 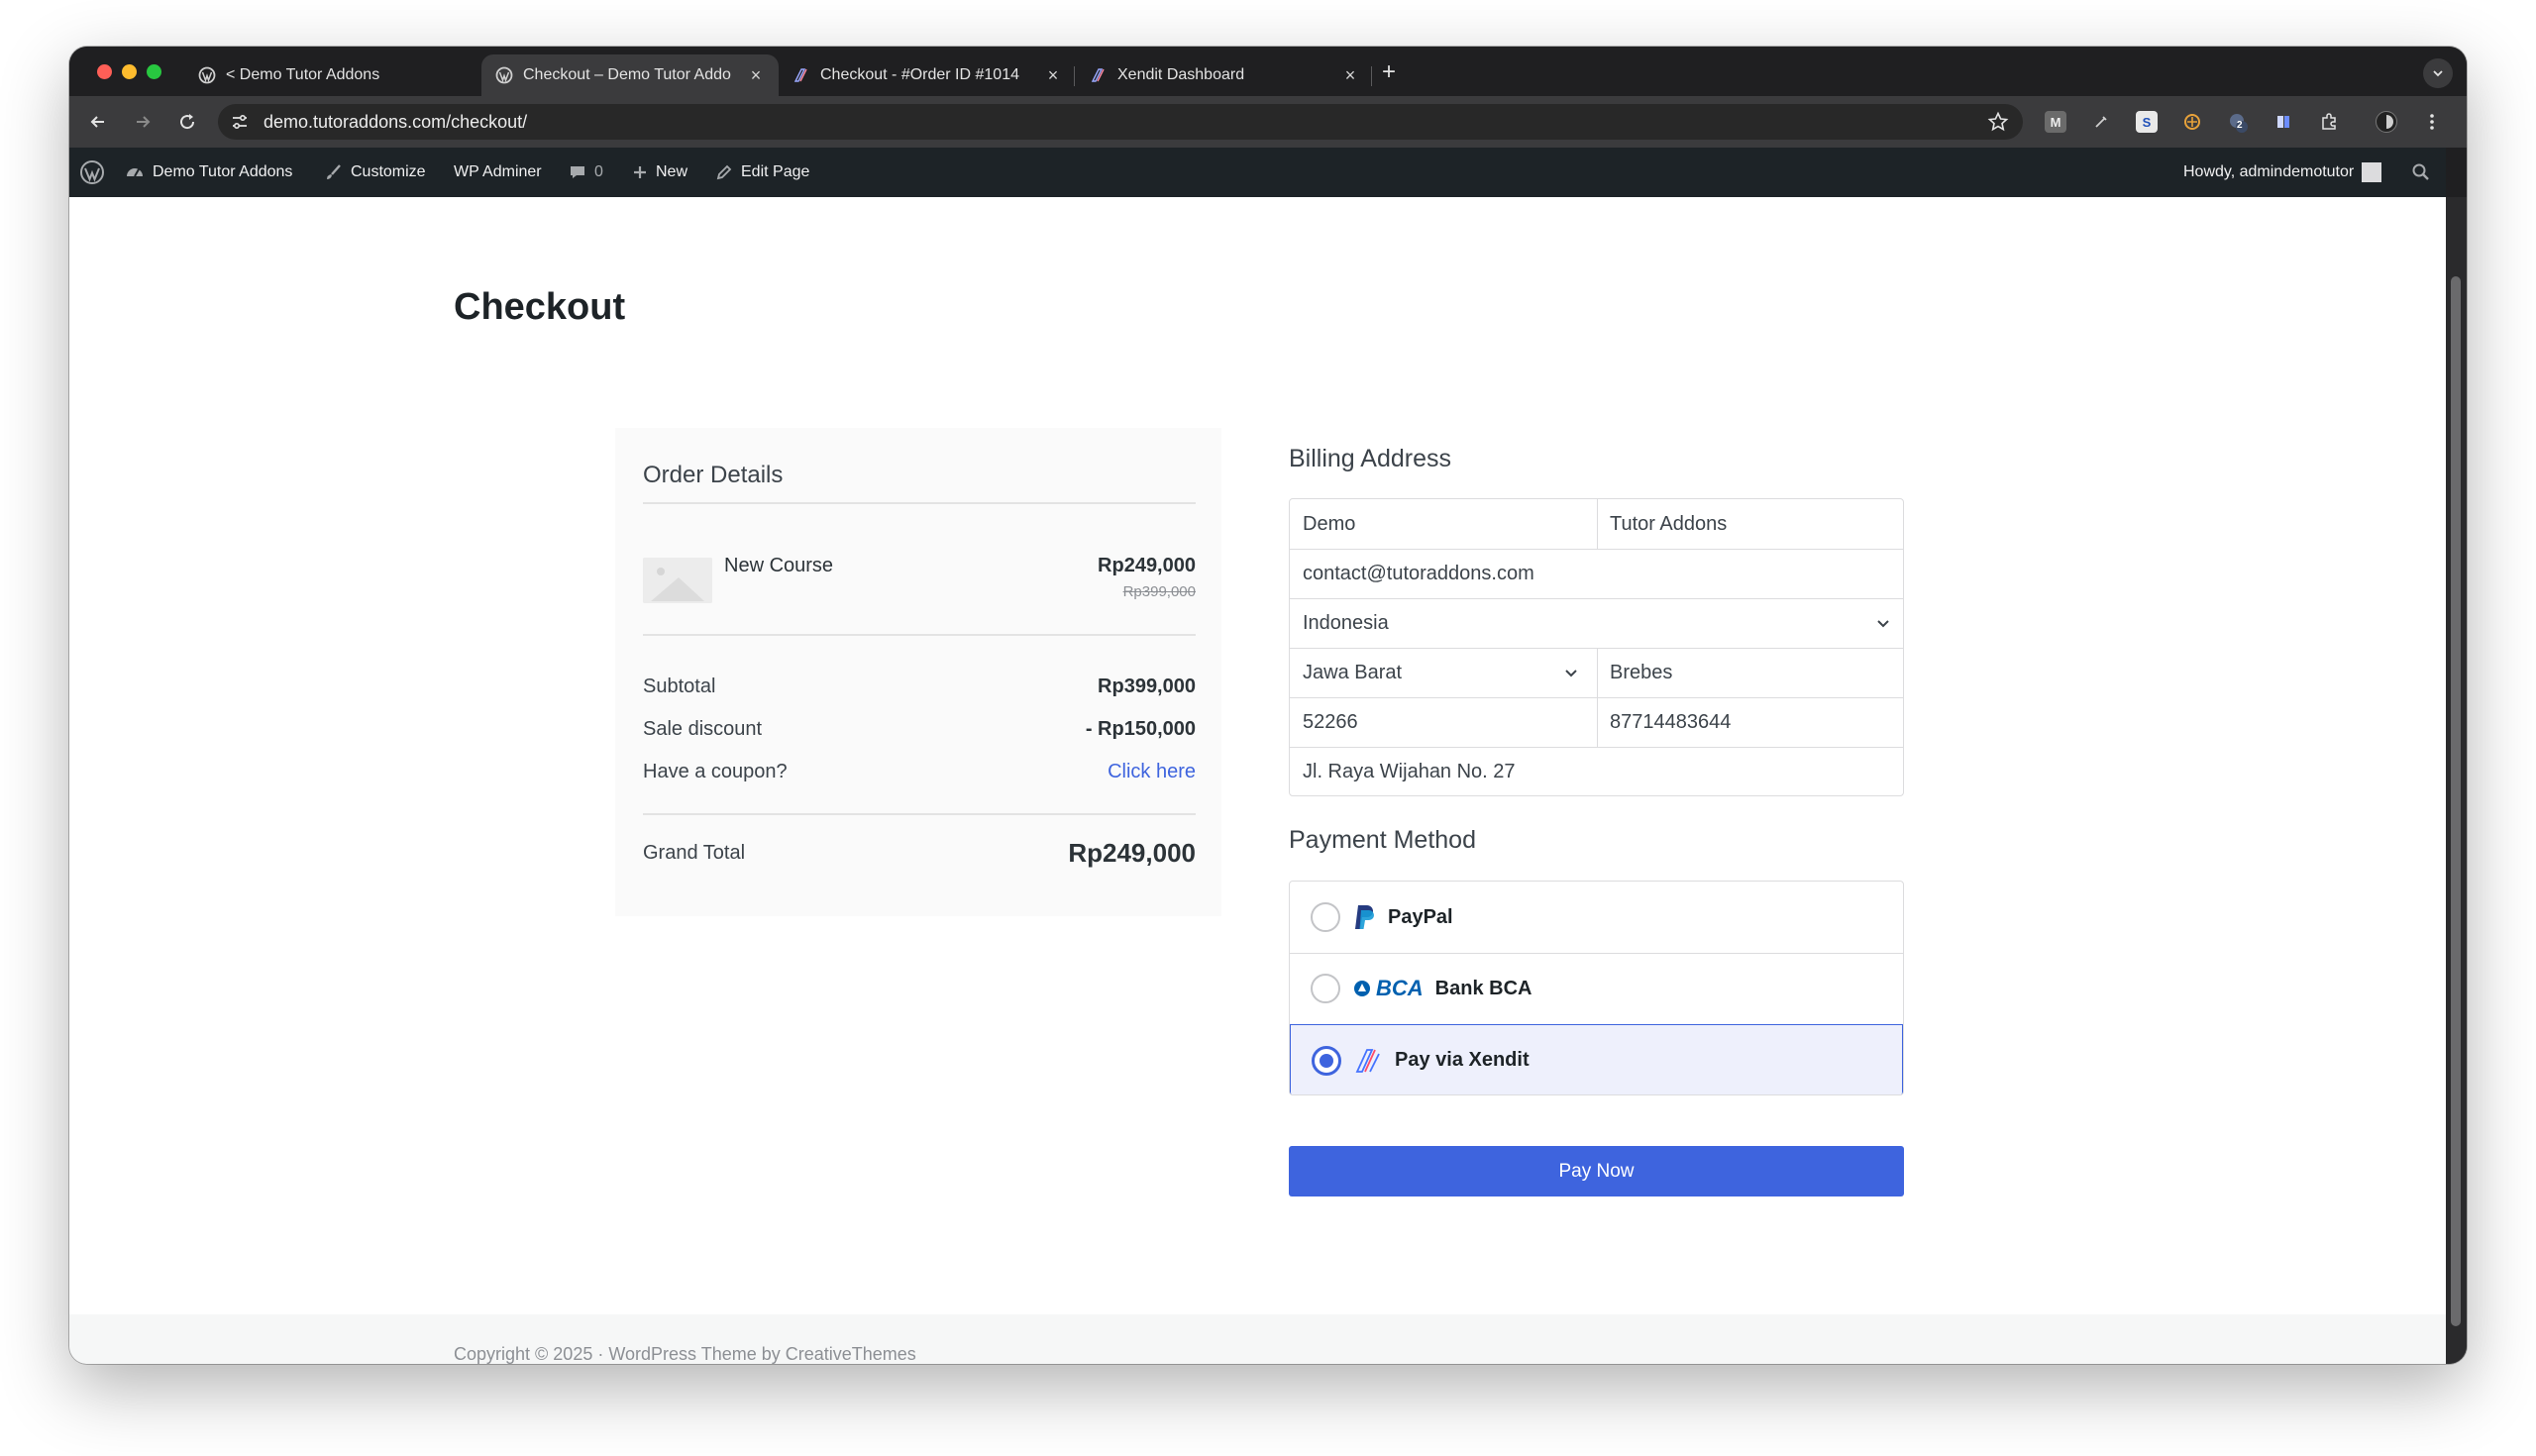 I want to click on paypal-radio, so click(x=1325, y=917).